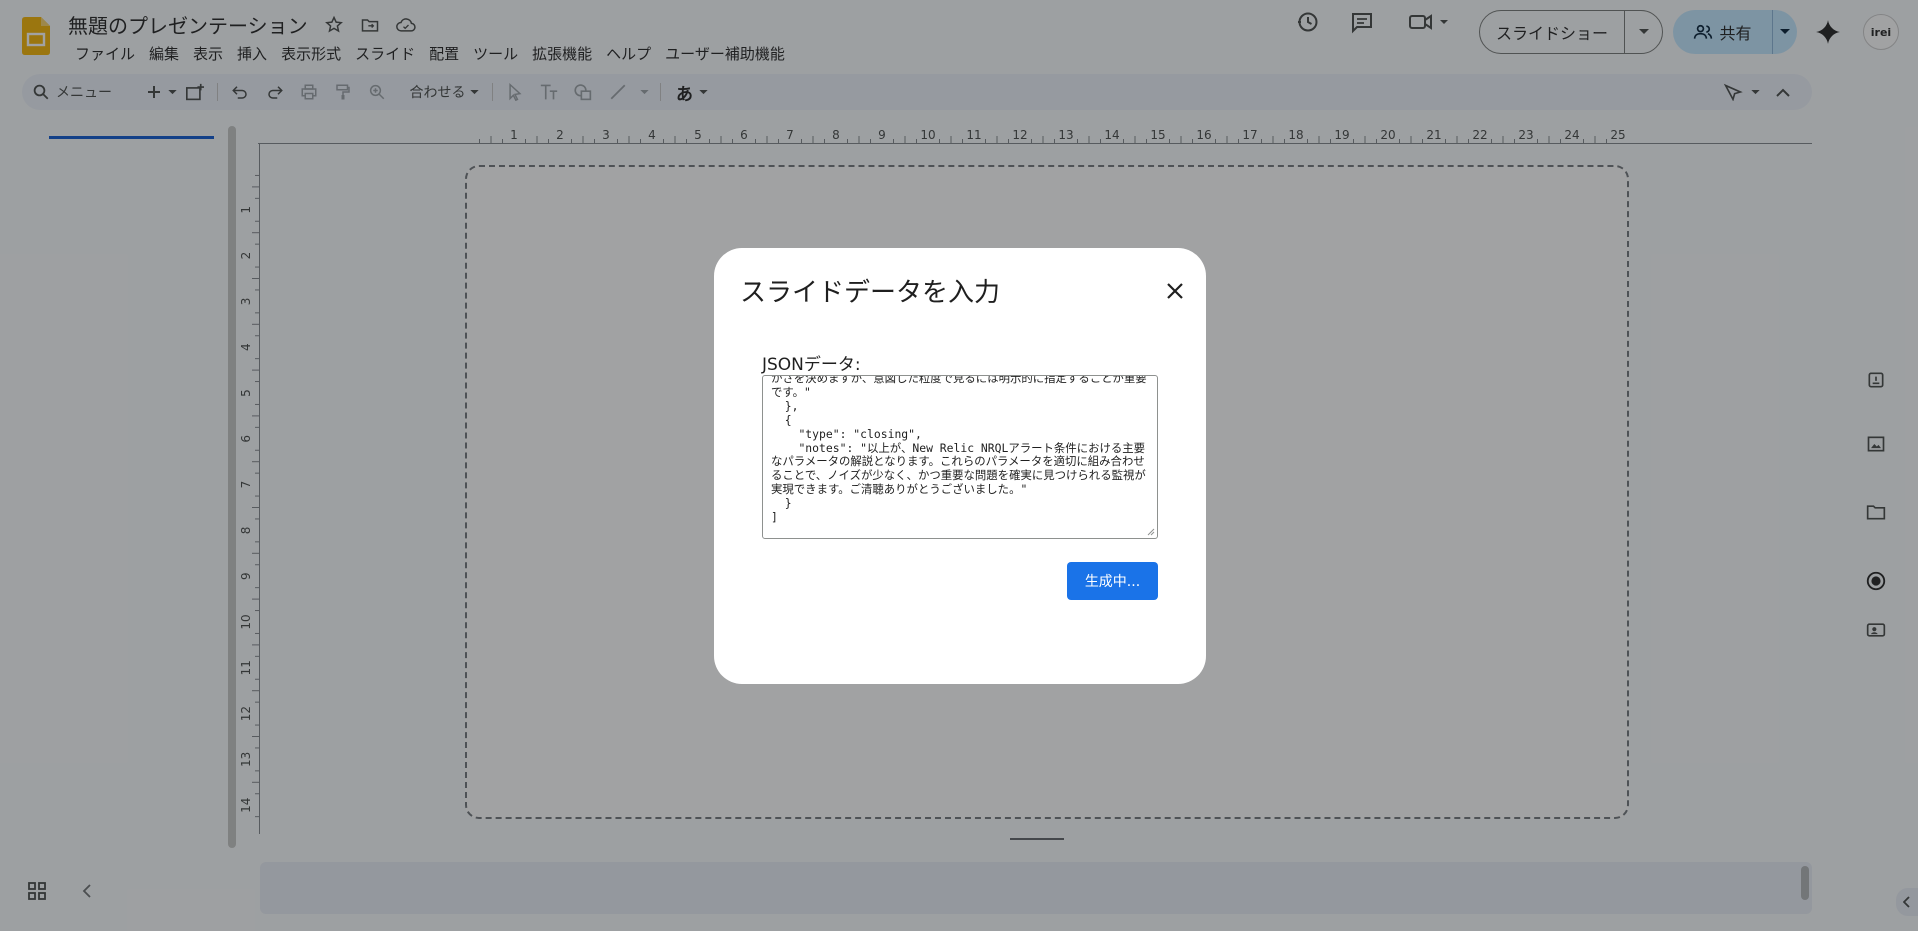 The image size is (1918, 931). What do you see at coordinates (1175, 291) in the screenshot?
I see `close-icon` at bounding box center [1175, 291].